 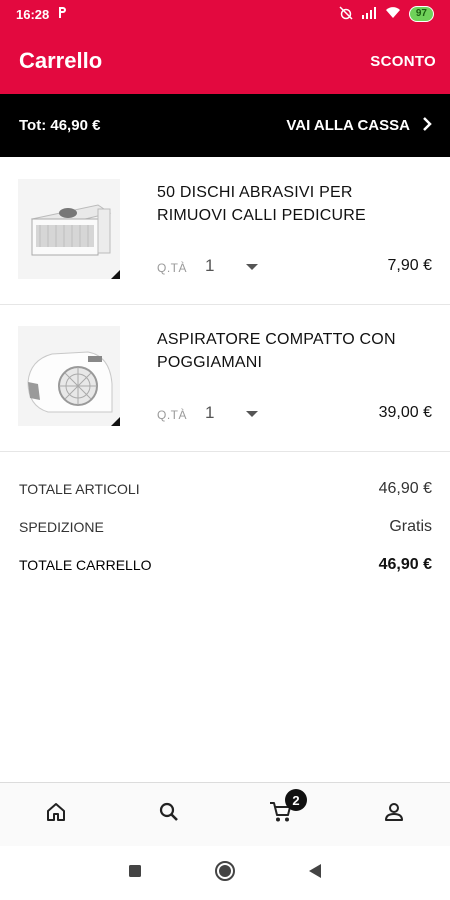 I want to click on cart-total-value: 46,90 €, so click(x=405, y=564).